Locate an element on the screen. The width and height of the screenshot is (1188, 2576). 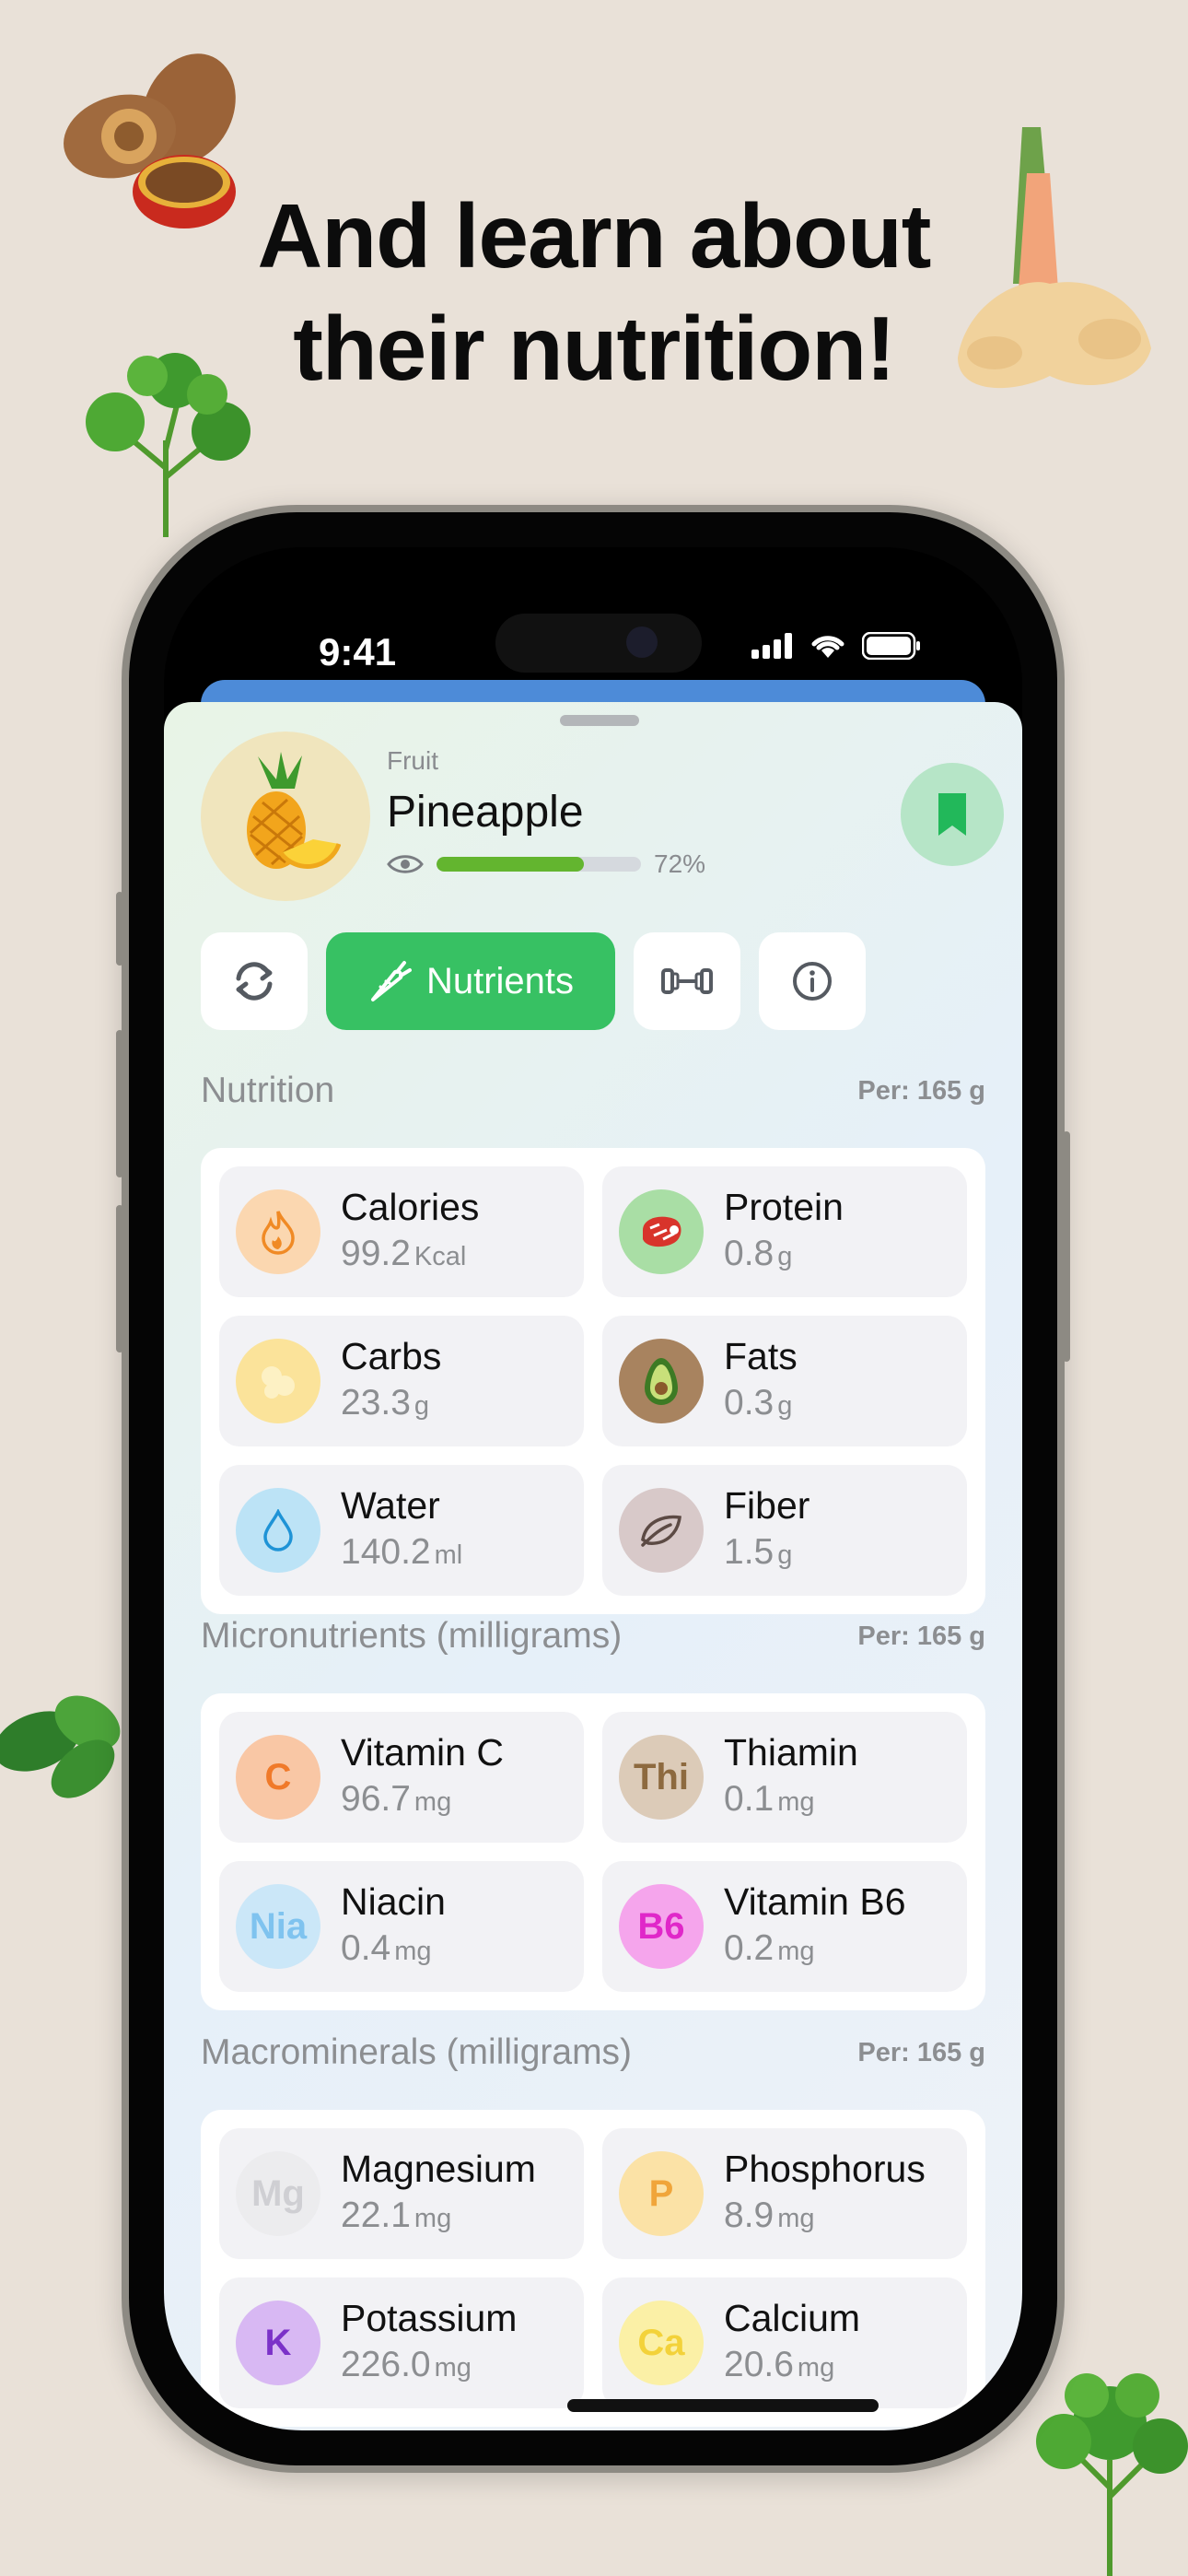
home-indicator is located at coordinates (723, 2405).